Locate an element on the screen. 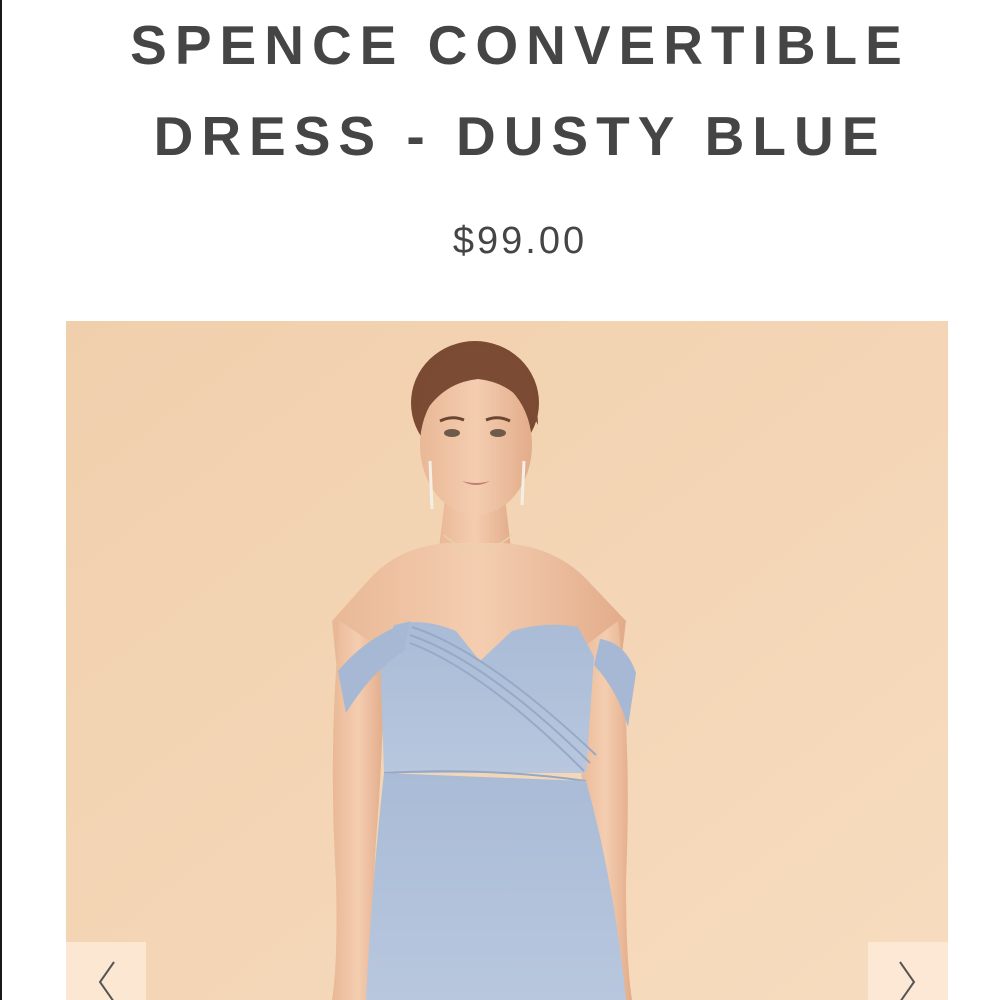 The height and width of the screenshot is (1000, 1000). product-price: $99.00 is located at coordinates (520, 241).